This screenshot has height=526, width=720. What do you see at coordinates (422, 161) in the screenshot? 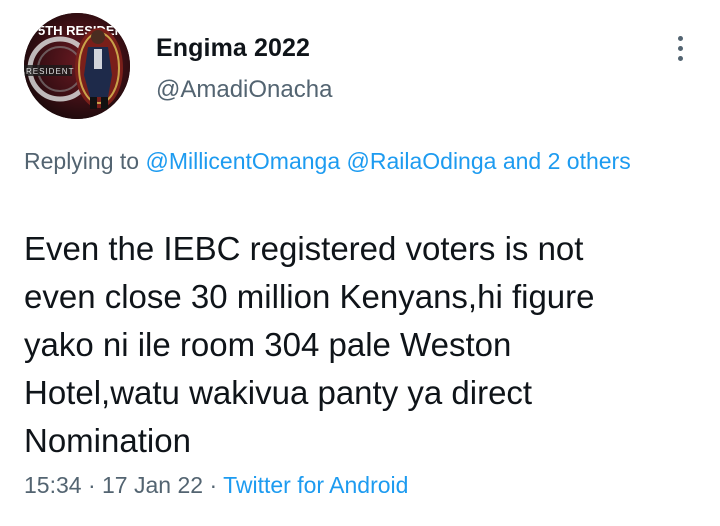
I see `mention-railaodinga: @RailaOdinga` at bounding box center [422, 161].